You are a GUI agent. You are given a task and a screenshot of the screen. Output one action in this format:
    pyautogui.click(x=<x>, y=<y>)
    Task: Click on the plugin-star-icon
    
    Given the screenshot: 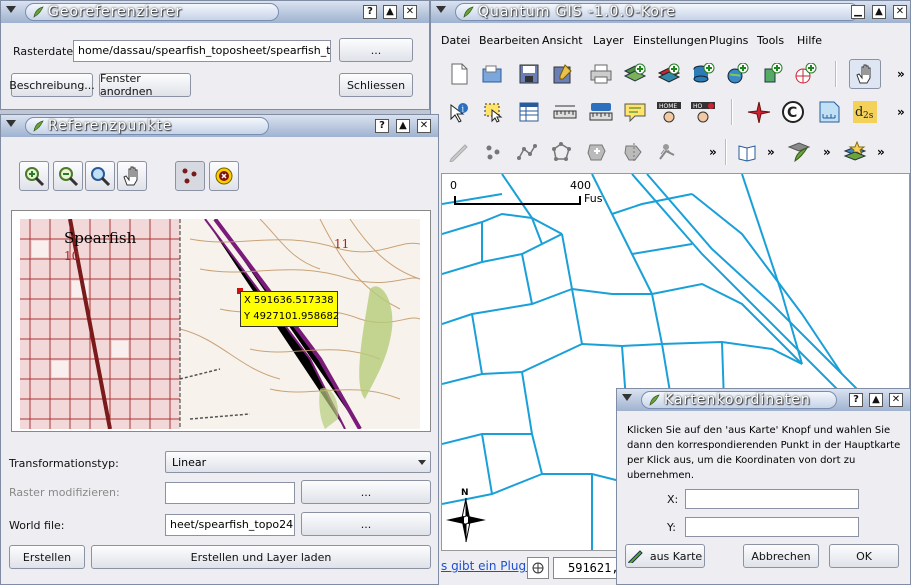 What is the action you would take?
    pyautogui.click(x=855, y=152)
    